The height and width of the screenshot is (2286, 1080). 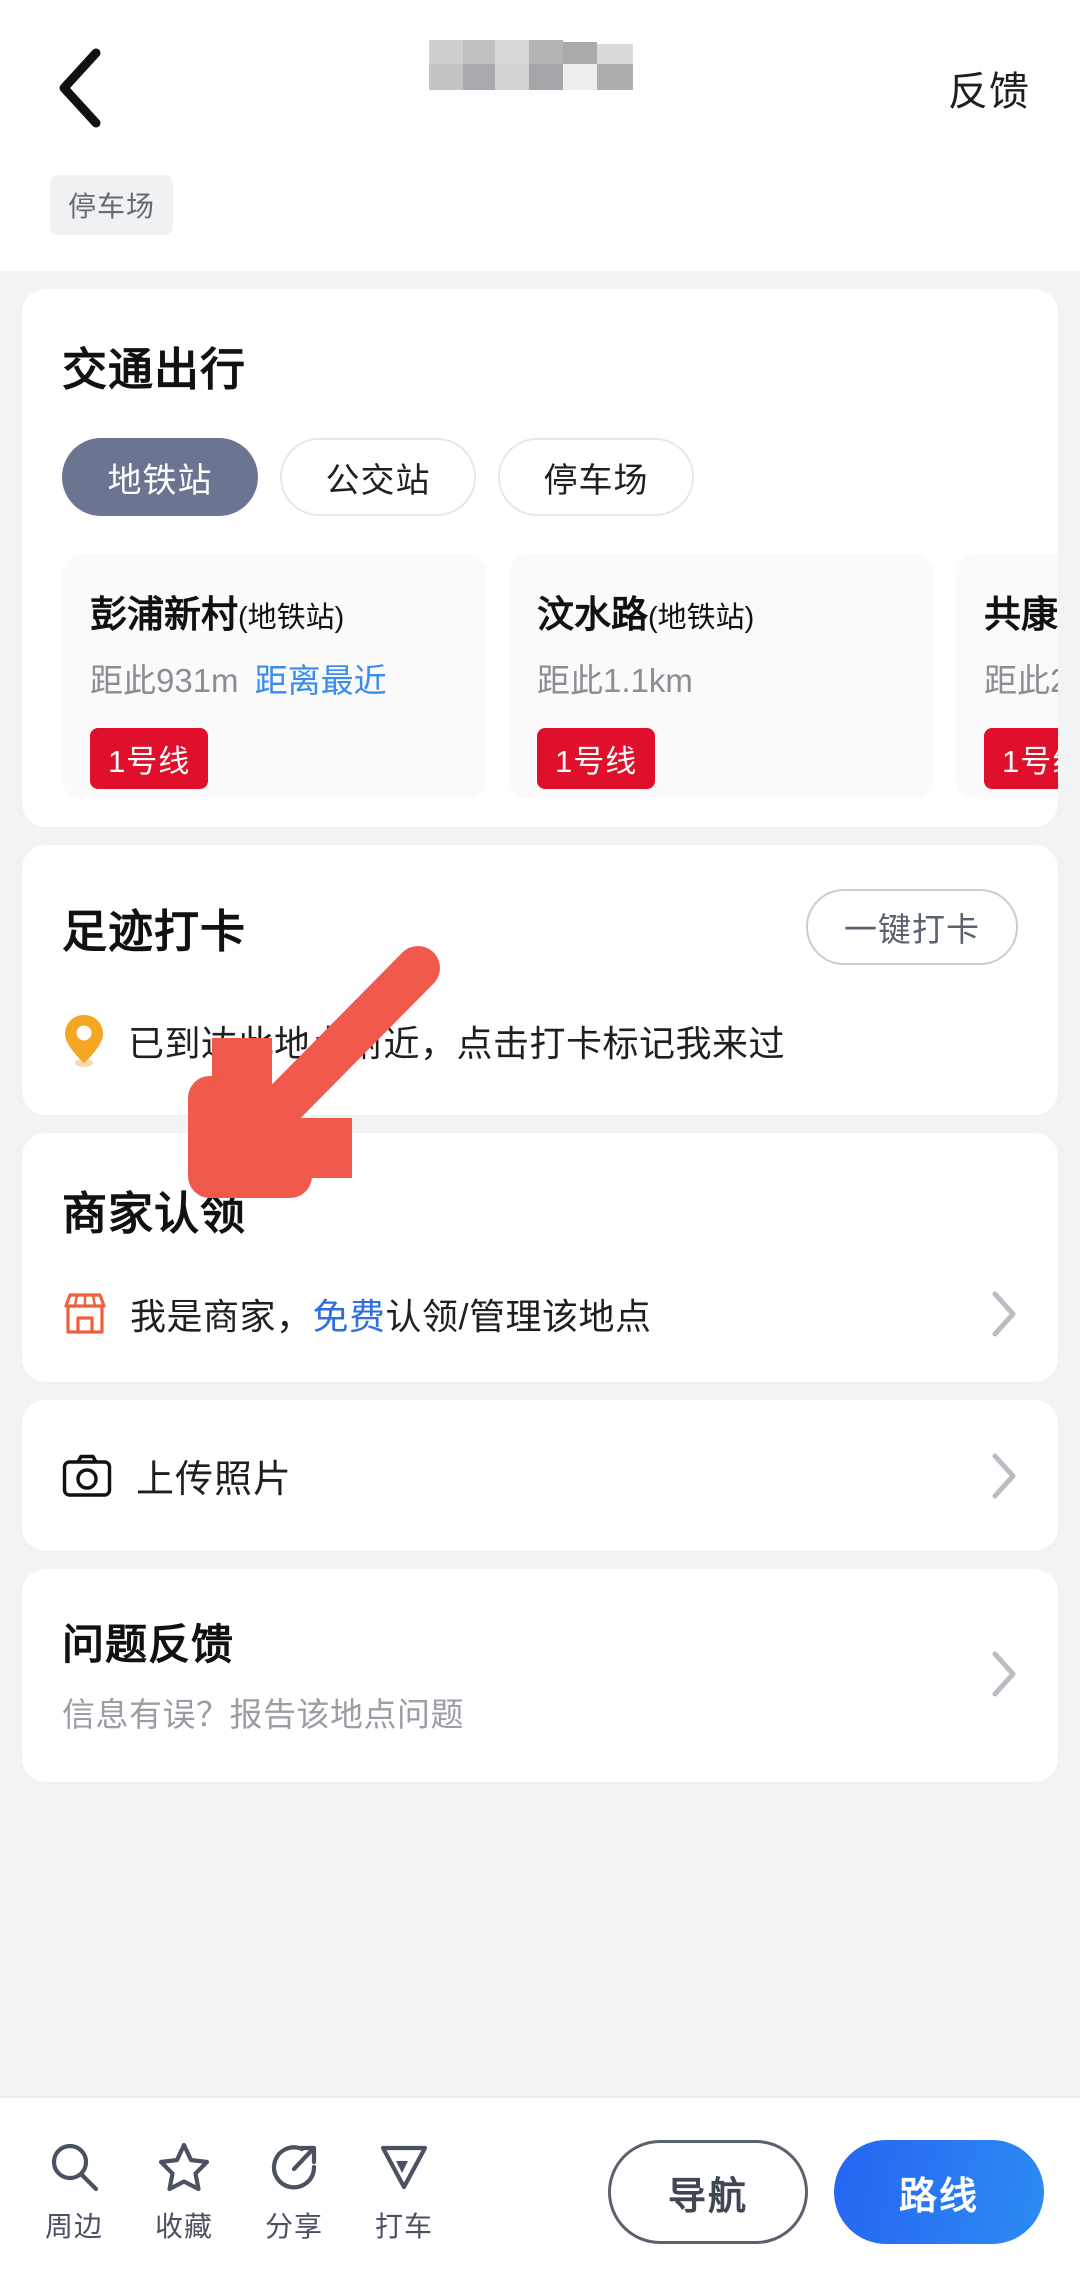 I want to click on station-nearest-badge: 距离最近, so click(x=320, y=680).